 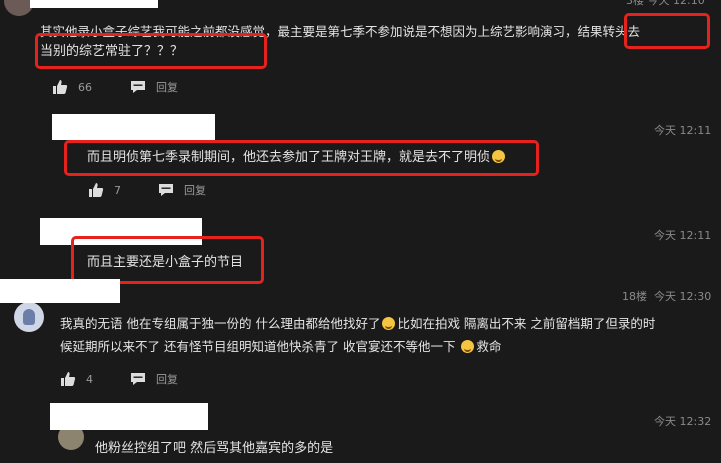 I want to click on floor-number: 18楼, so click(x=634, y=296).